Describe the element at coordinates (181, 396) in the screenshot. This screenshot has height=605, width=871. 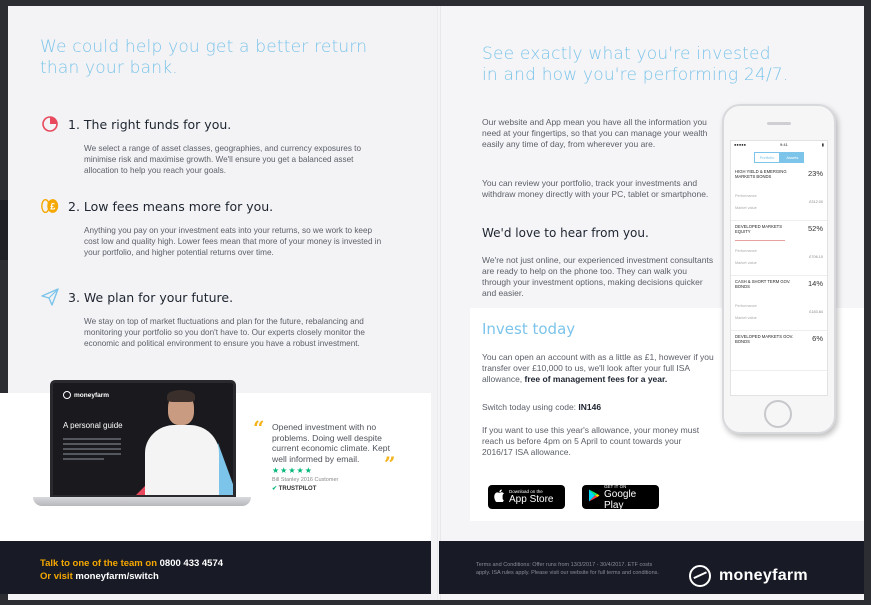
I see `person-hair` at that location.